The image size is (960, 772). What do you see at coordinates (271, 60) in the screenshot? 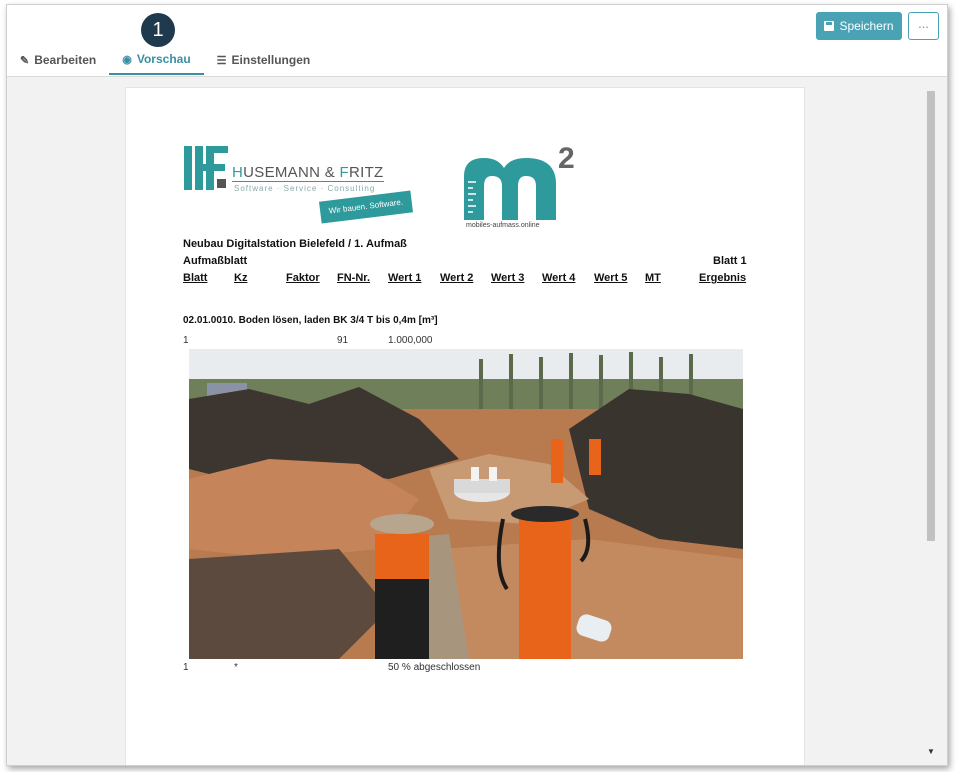
I see `tab-label: Einstellungen` at bounding box center [271, 60].